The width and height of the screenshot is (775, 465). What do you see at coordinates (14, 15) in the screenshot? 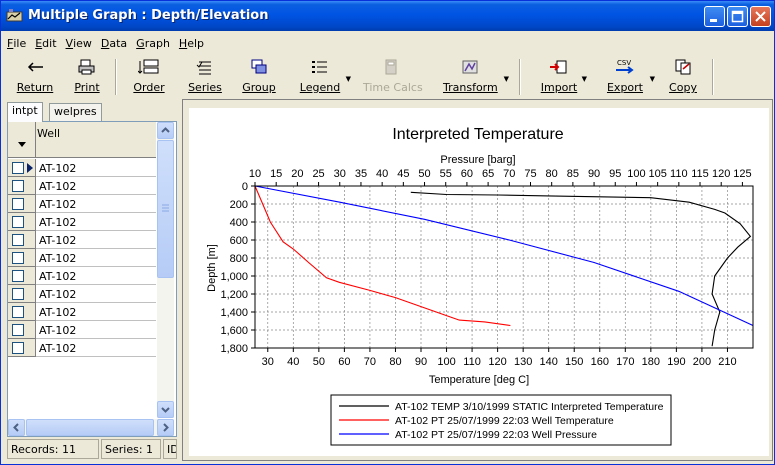
I see `app-icon` at bounding box center [14, 15].